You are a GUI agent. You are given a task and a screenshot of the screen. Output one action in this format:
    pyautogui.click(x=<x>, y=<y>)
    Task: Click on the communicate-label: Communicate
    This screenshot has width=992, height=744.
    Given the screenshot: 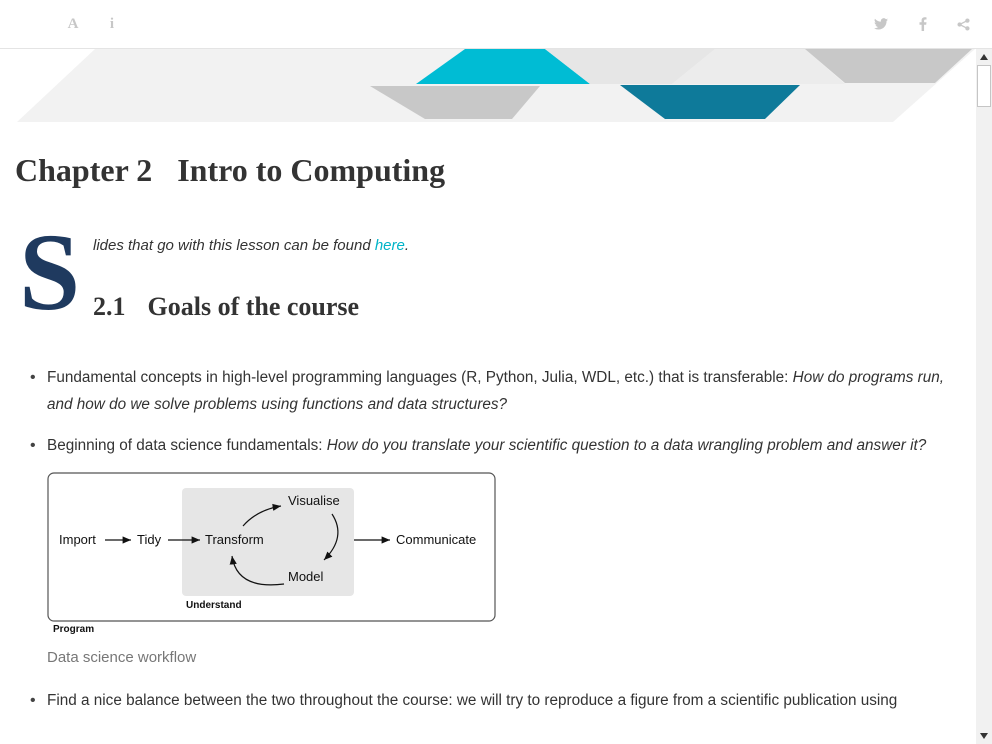 What is the action you would take?
    pyautogui.click(x=436, y=539)
    